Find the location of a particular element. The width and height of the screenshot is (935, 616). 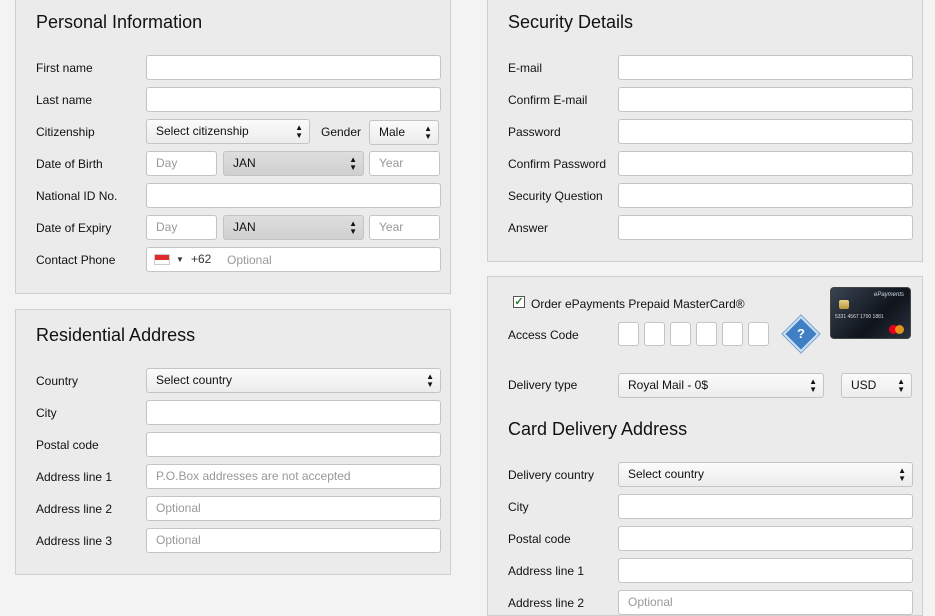

password-label: Password is located at coordinates (534, 132).